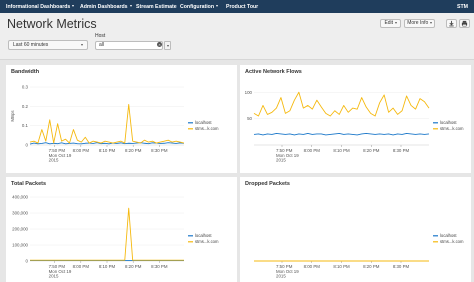 Image resolution: width=474 pixels, height=282 pixels. What do you see at coordinates (27, 261) in the screenshot?
I see `y-tick-label: 0` at bounding box center [27, 261].